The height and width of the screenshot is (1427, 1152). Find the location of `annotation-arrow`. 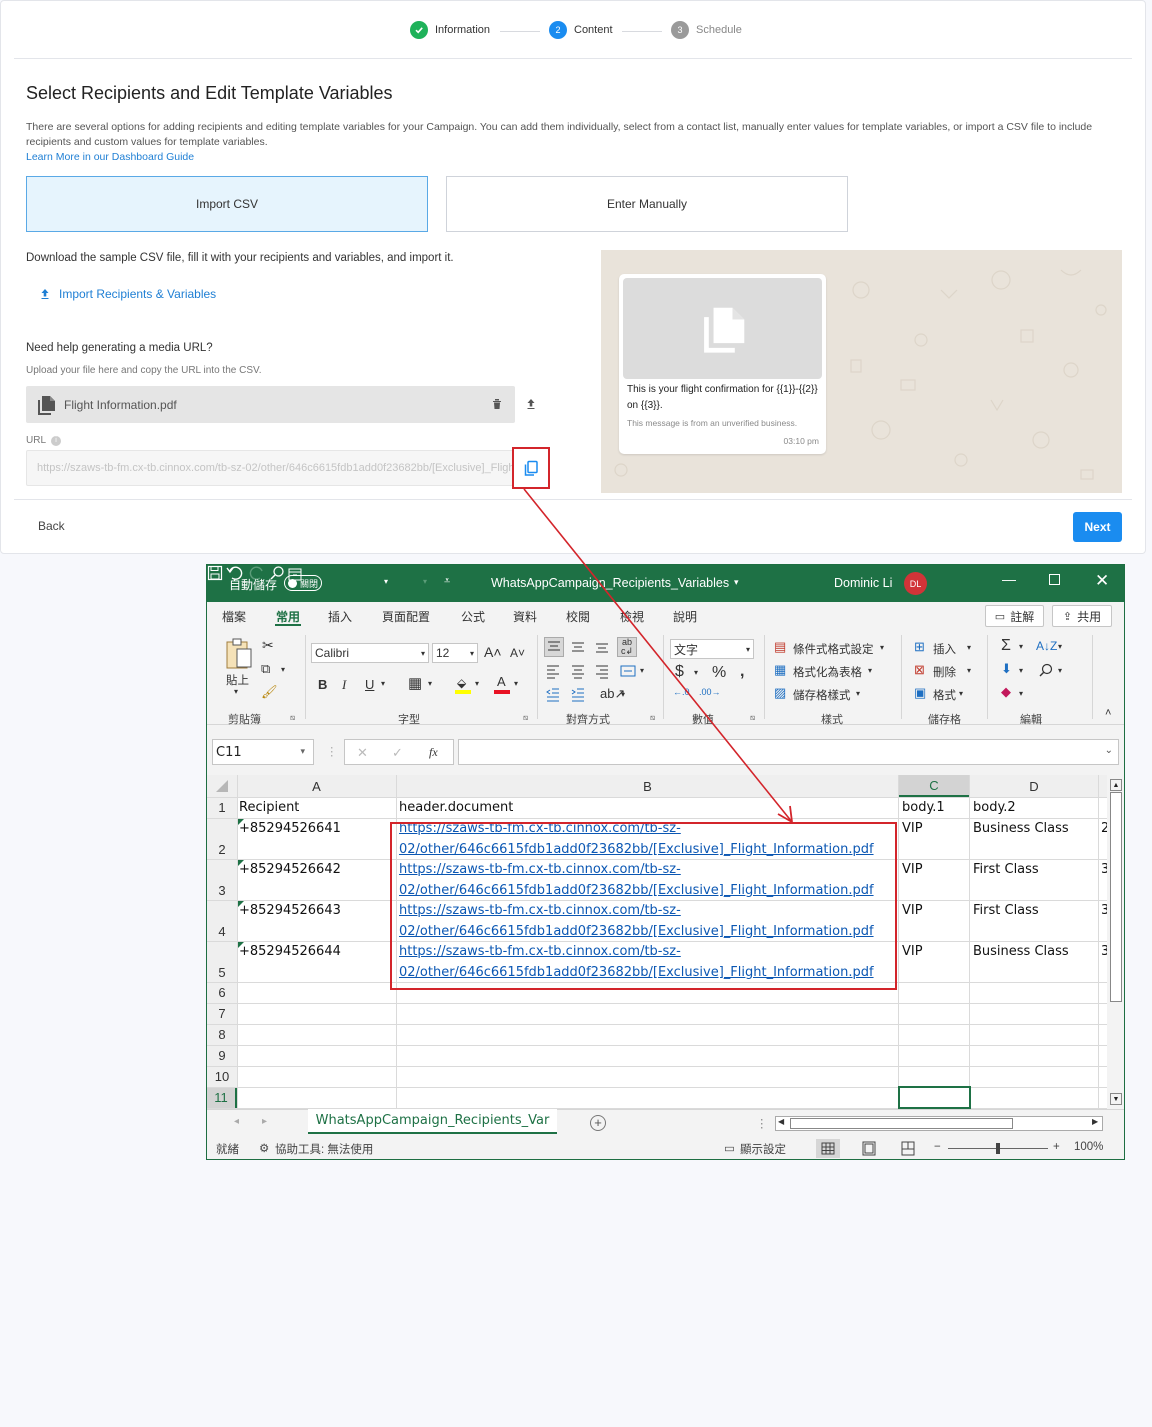

annotation-arrow is located at coordinates (658, 655).